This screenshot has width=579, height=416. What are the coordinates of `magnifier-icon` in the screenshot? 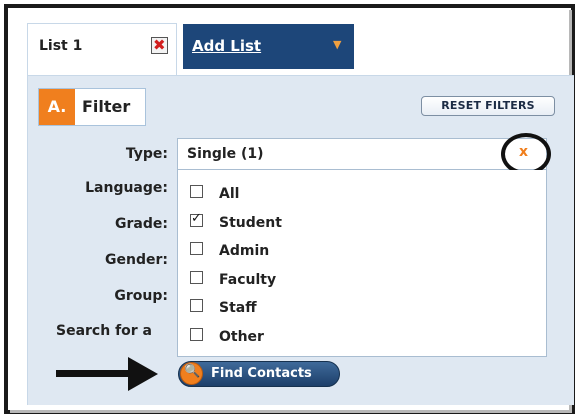 It's located at (191, 373).